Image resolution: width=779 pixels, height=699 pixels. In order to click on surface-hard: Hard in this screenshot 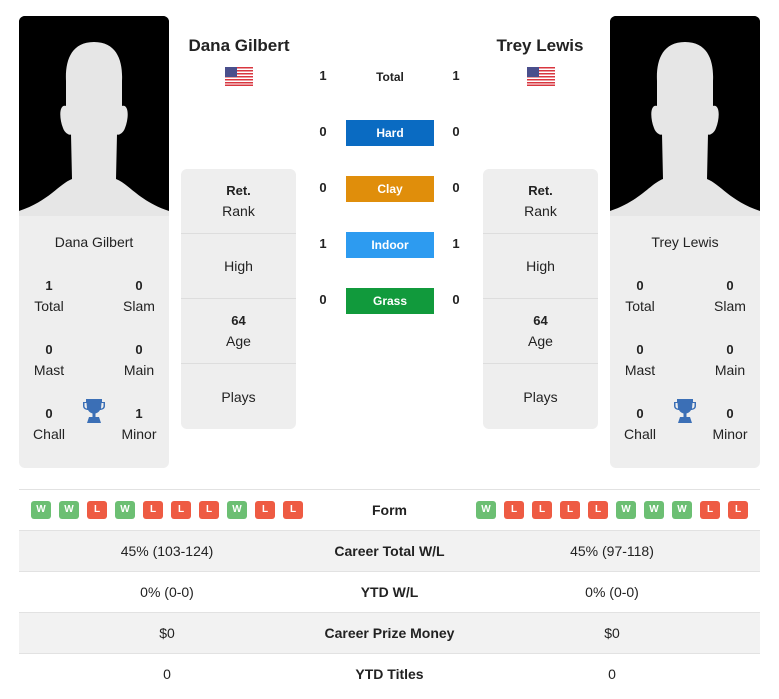, I will do `click(390, 133)`.